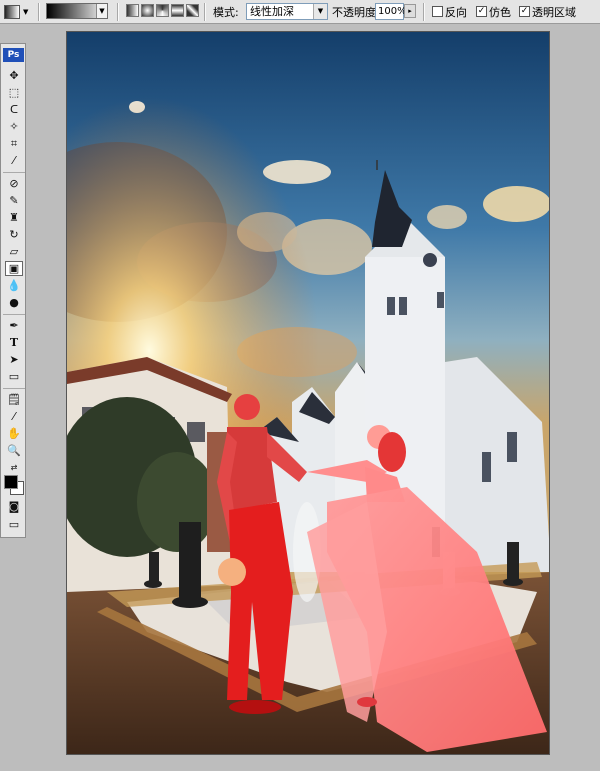 This screenshot has width=600, height=771. What do you see at coordinates (14, 268) in the screenshot?
I see `gradient-tool-icon: ▣` at bounding box center [14, 268].